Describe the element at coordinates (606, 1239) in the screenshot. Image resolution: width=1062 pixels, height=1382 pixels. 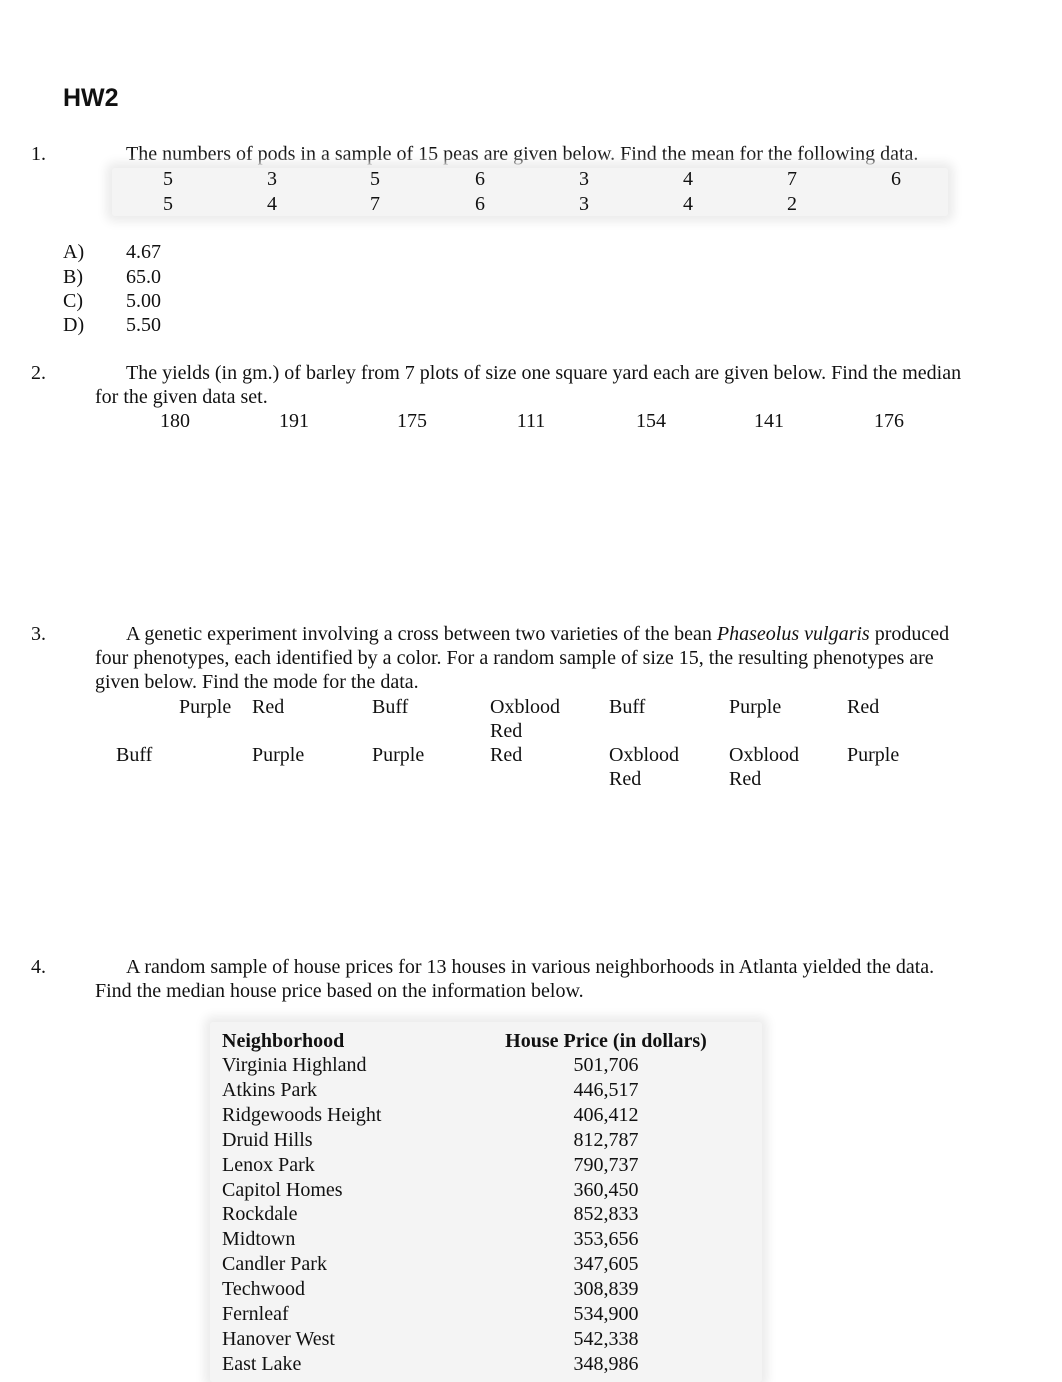
I see `price-cell: 353,656` at that location.